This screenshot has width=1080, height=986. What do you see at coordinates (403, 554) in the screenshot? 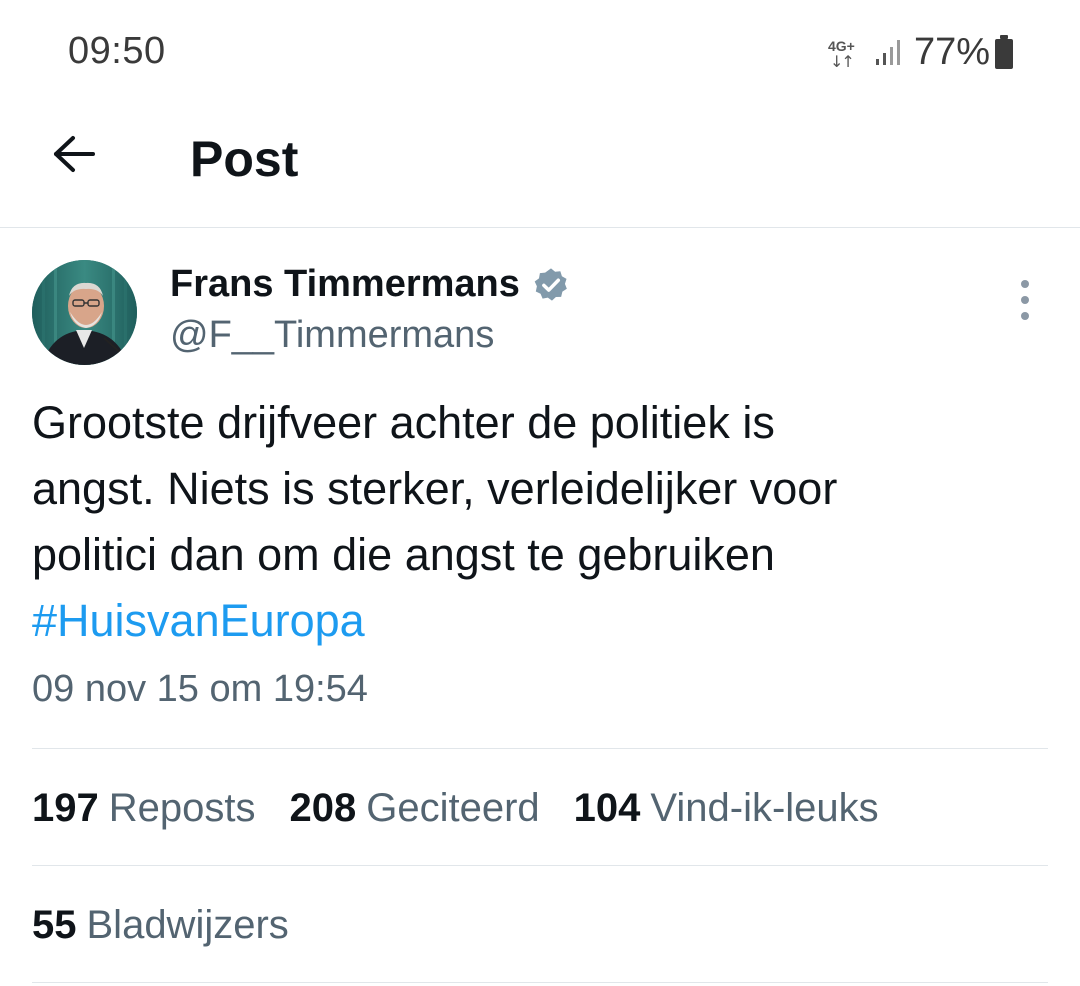
I see `post-text-line: politici dan om die angst te gebruiken` at bounding box center [403, 554].